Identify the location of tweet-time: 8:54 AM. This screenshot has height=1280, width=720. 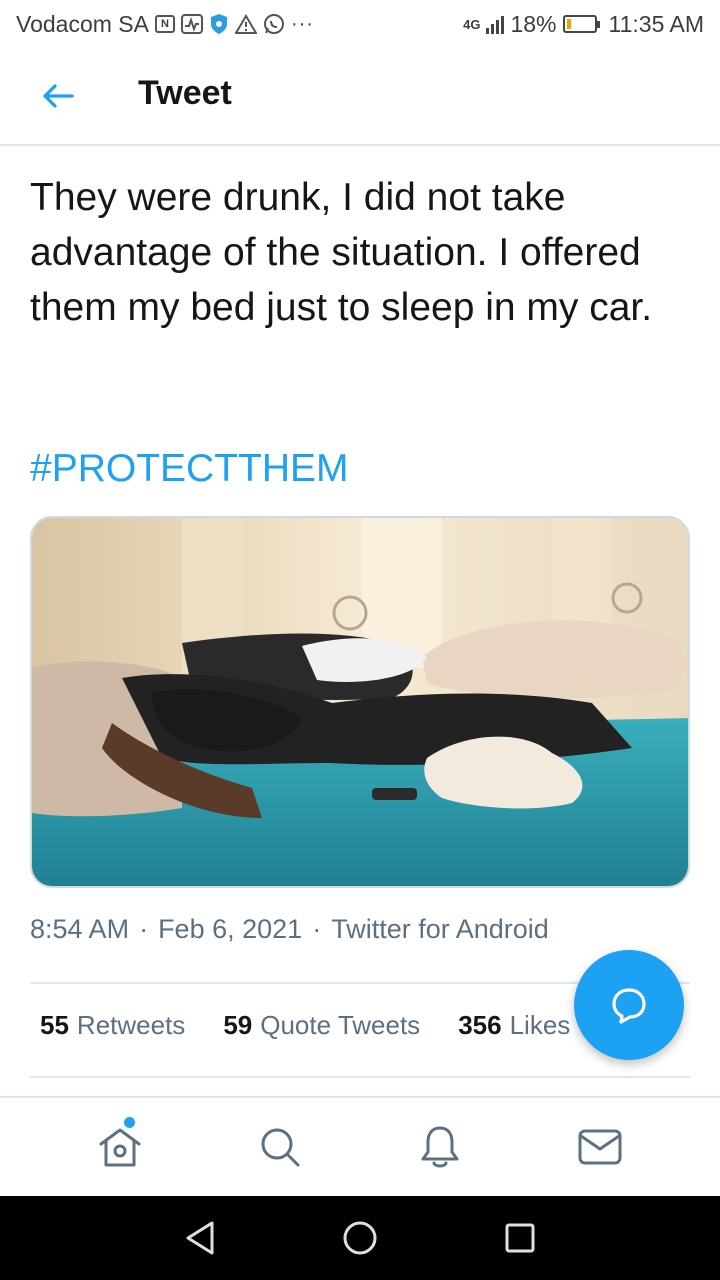
(80, 929).